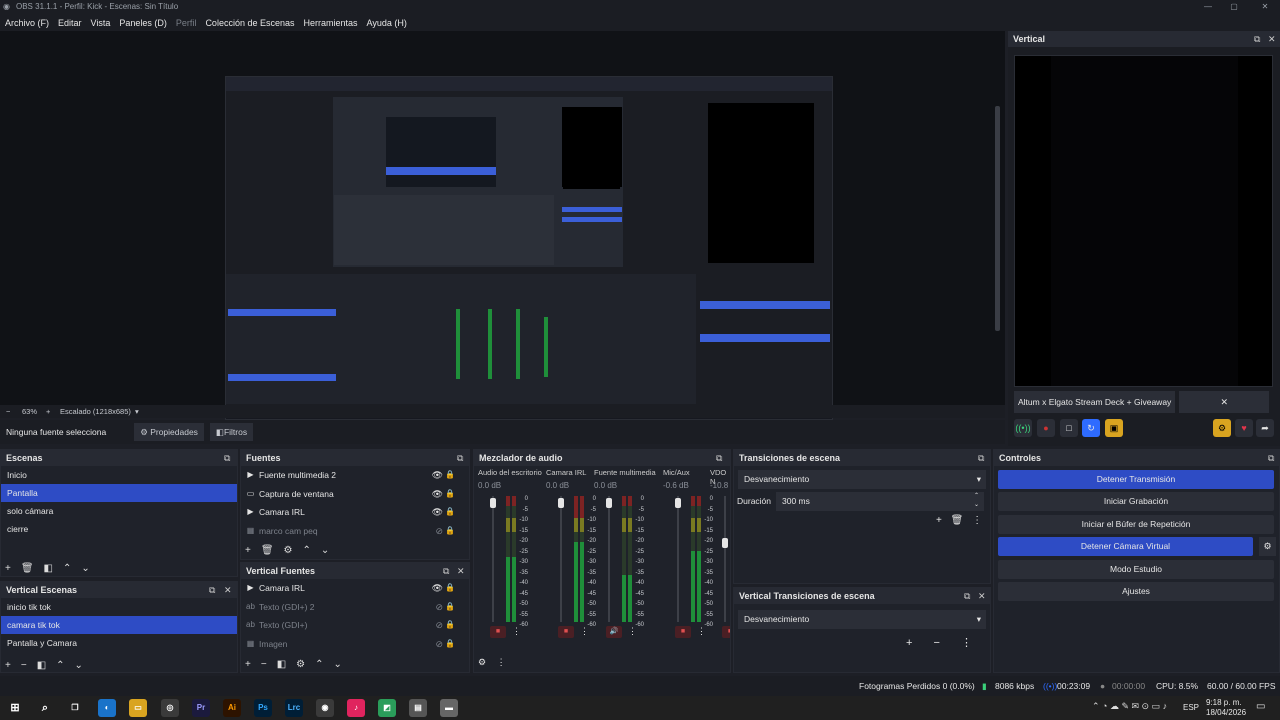 This screenshot has height=720, width=1280. I want to click on search-icon: ⌕, so click(45, 708).